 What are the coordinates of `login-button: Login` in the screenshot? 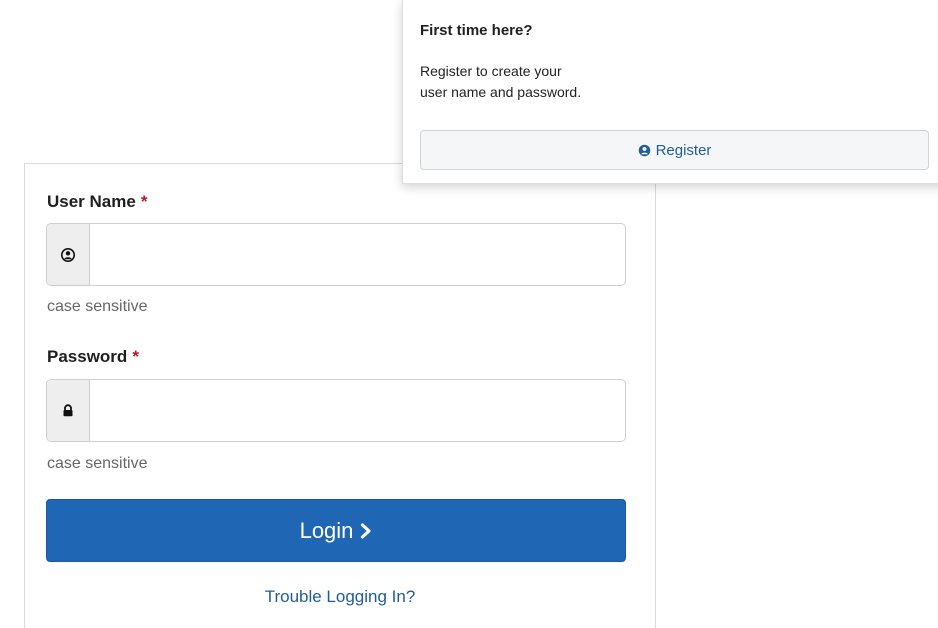 It's located at (336, 530).